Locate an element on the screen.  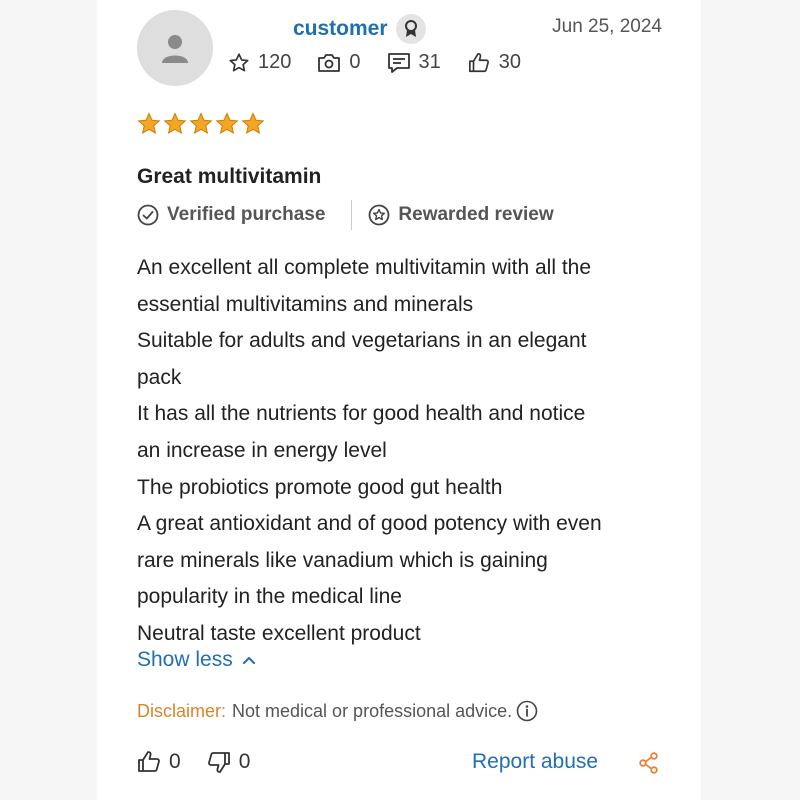
unhelpful-button: 0 is located at coordinates (229, 762).